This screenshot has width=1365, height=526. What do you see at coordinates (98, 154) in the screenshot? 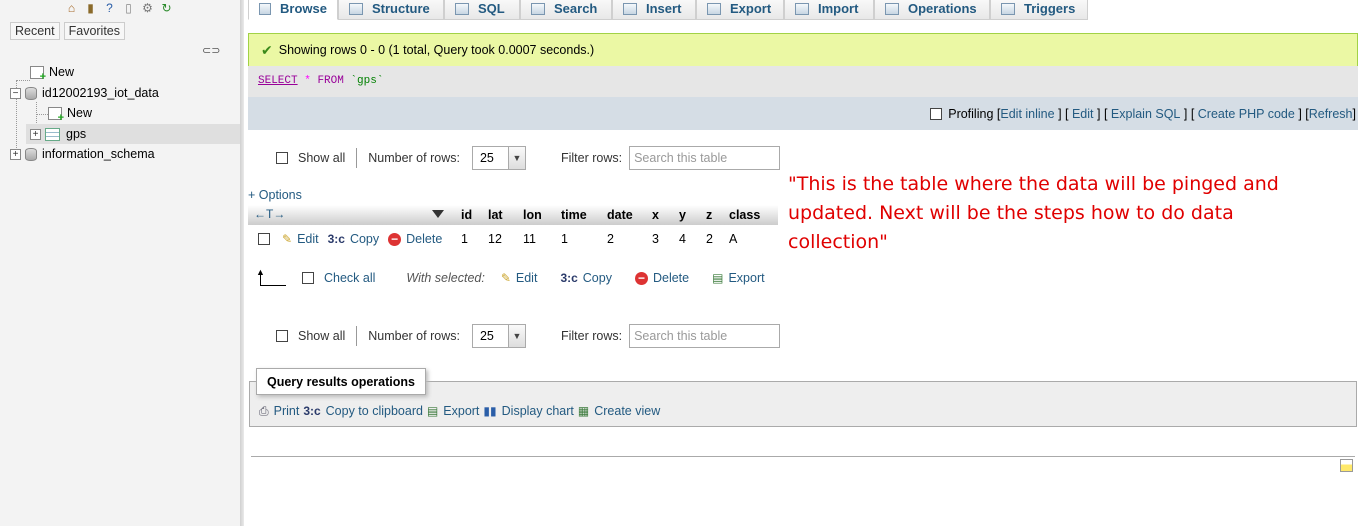
I see `tree-db-label: information_schema` at bounding box center [98, 154].